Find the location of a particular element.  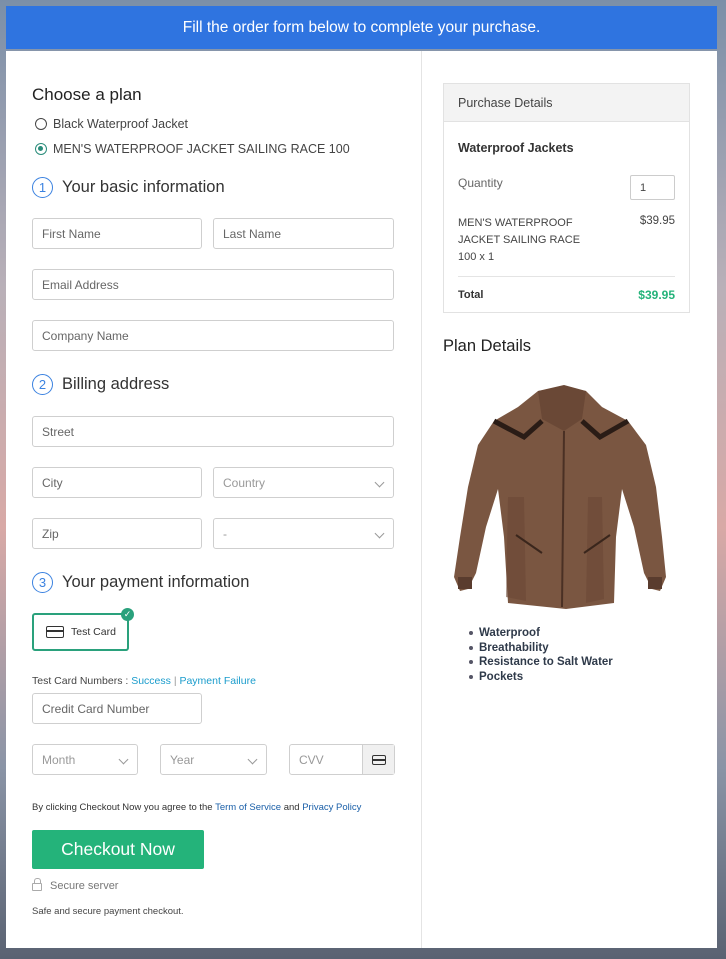

section-title: Billing address is located at coordinates (116, 384).